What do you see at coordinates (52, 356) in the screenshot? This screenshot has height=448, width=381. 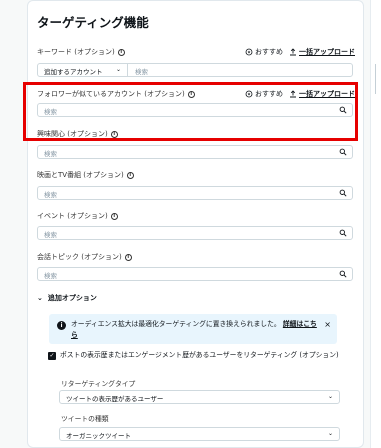 I see `checkbox-checked: ✓` at bounding box center [52, 356].